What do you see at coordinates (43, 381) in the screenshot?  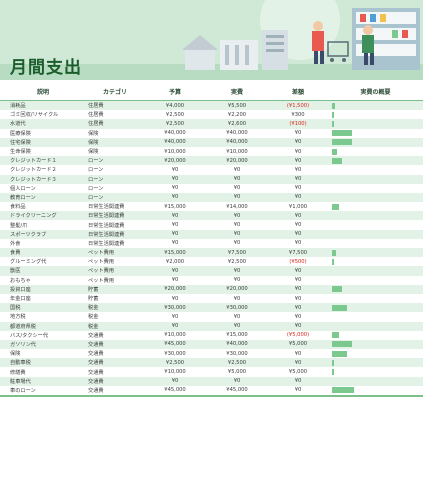 I see `cell-description: 駐車場代` at bounding box center [43, 381].